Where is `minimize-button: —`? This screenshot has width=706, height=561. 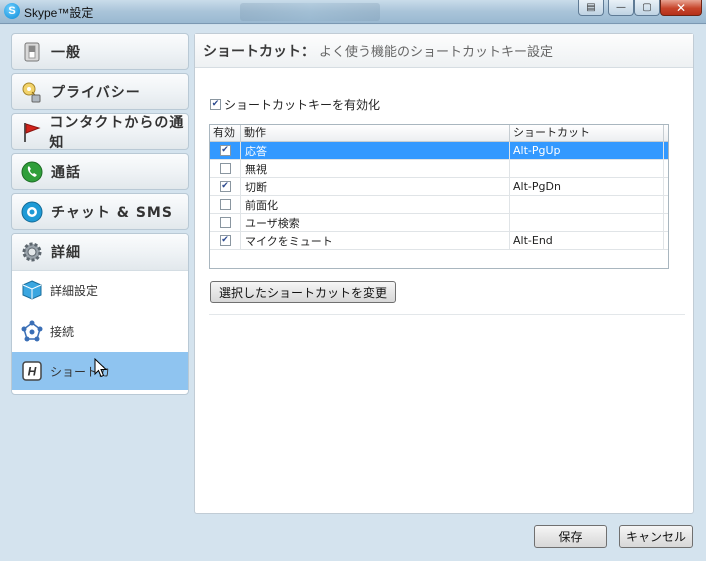
minimize-button: — is located at coordinates (621, 8).